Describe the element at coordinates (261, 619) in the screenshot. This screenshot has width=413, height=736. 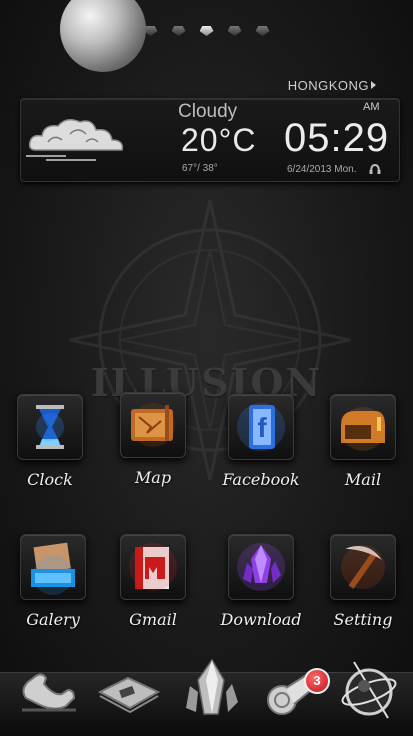
I see `app-label: Download` at that location.